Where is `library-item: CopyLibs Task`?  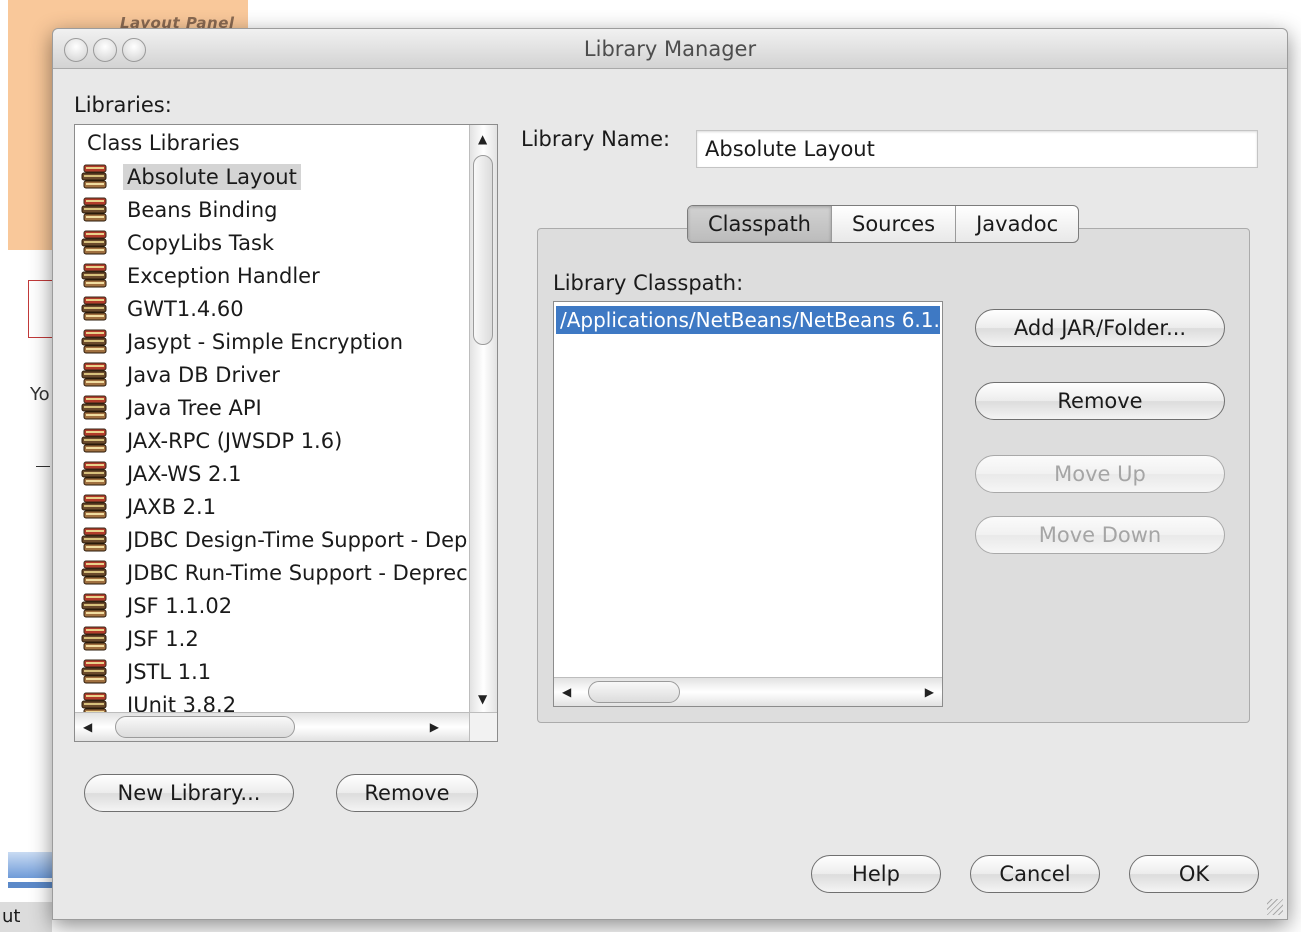 library-item: CopyLibs Task is located at coordinates (179, 243).